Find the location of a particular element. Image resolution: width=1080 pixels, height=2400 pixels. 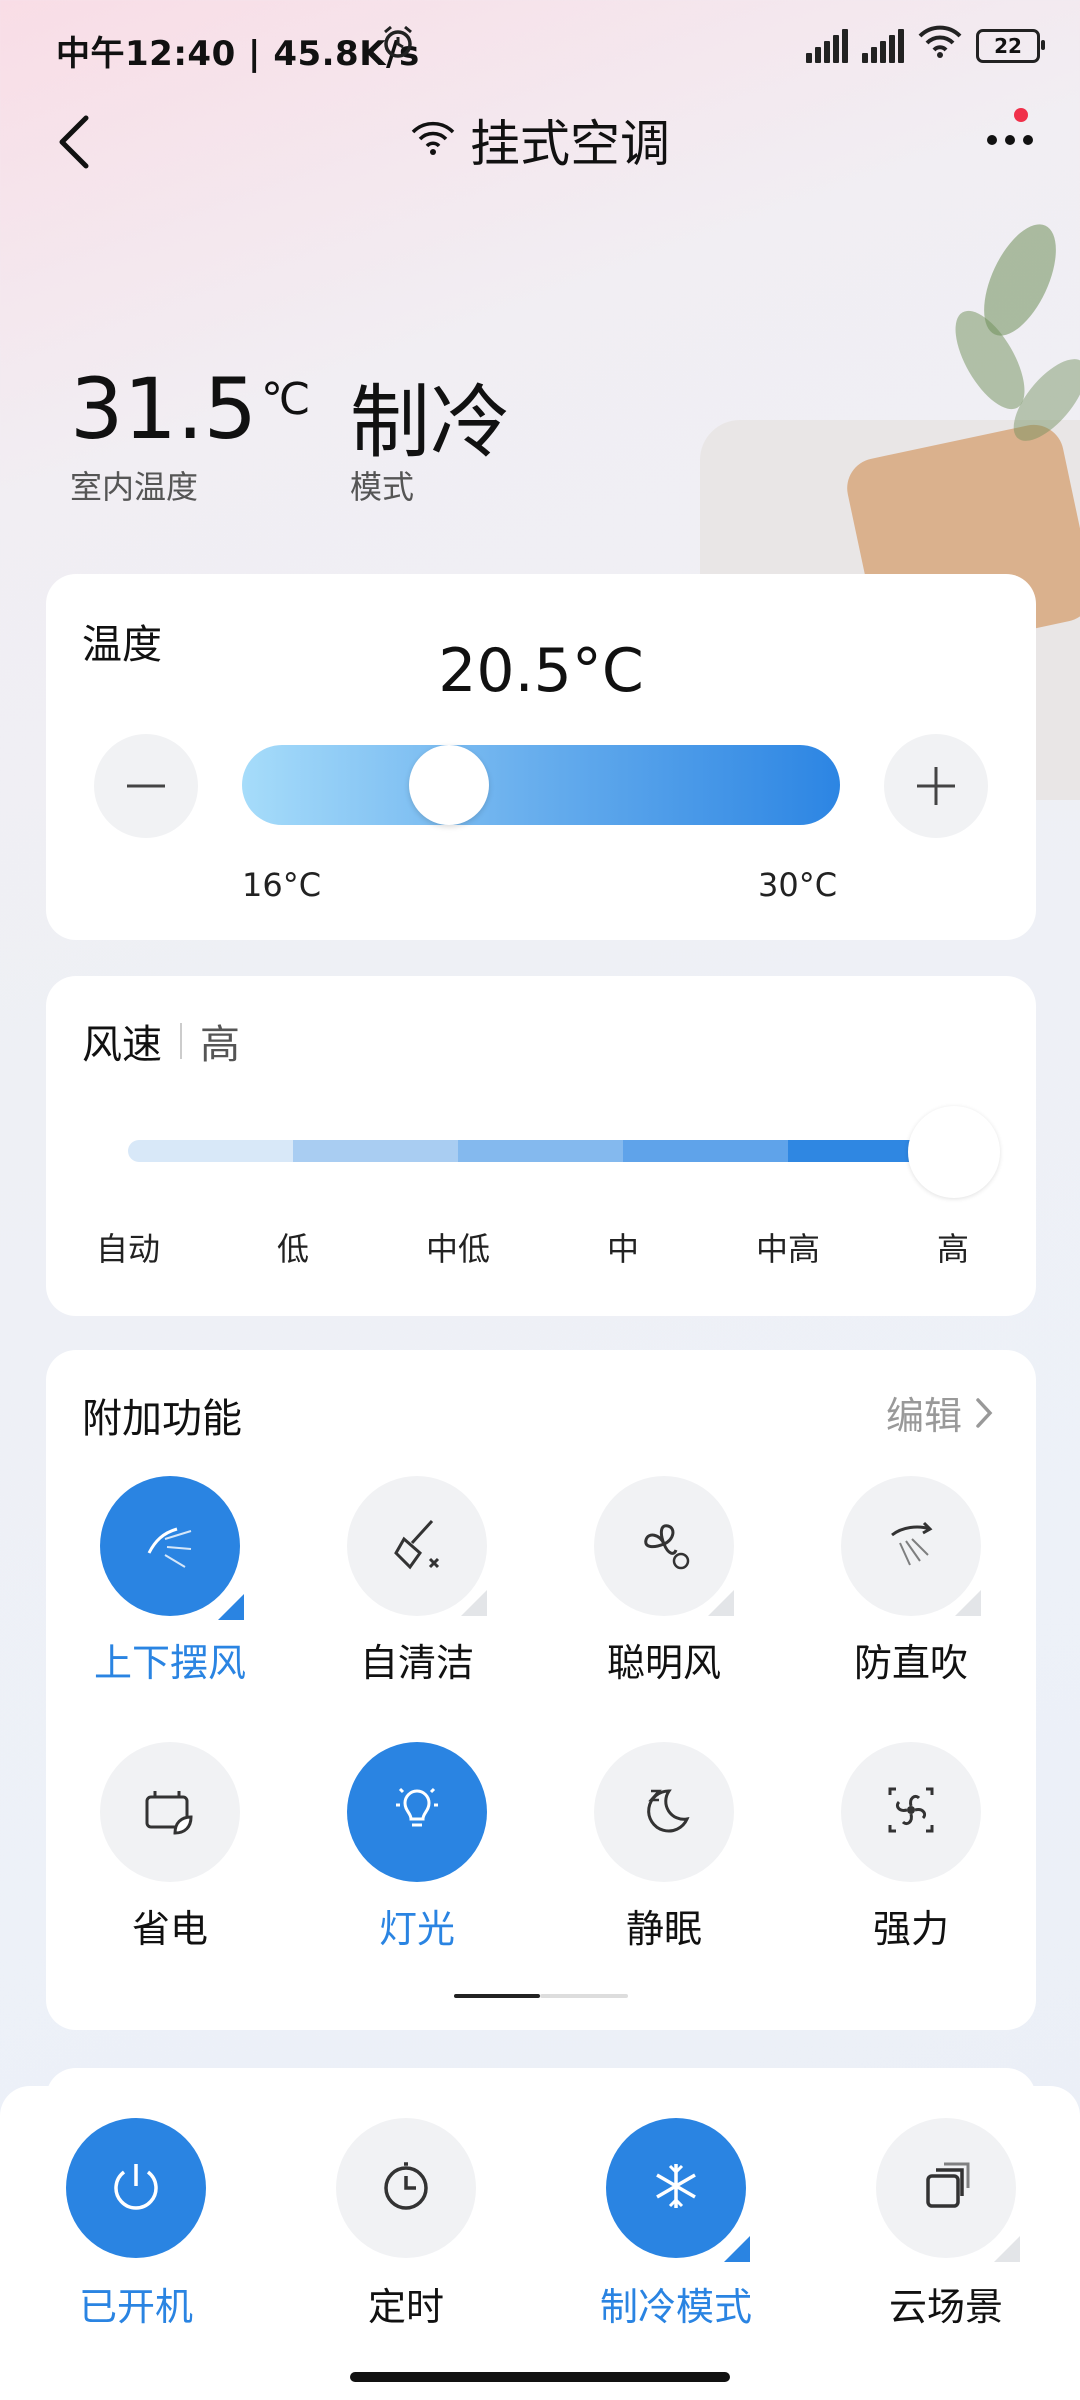

wind-speed-header: 风速 高 is located at coordinates (161, 1041).